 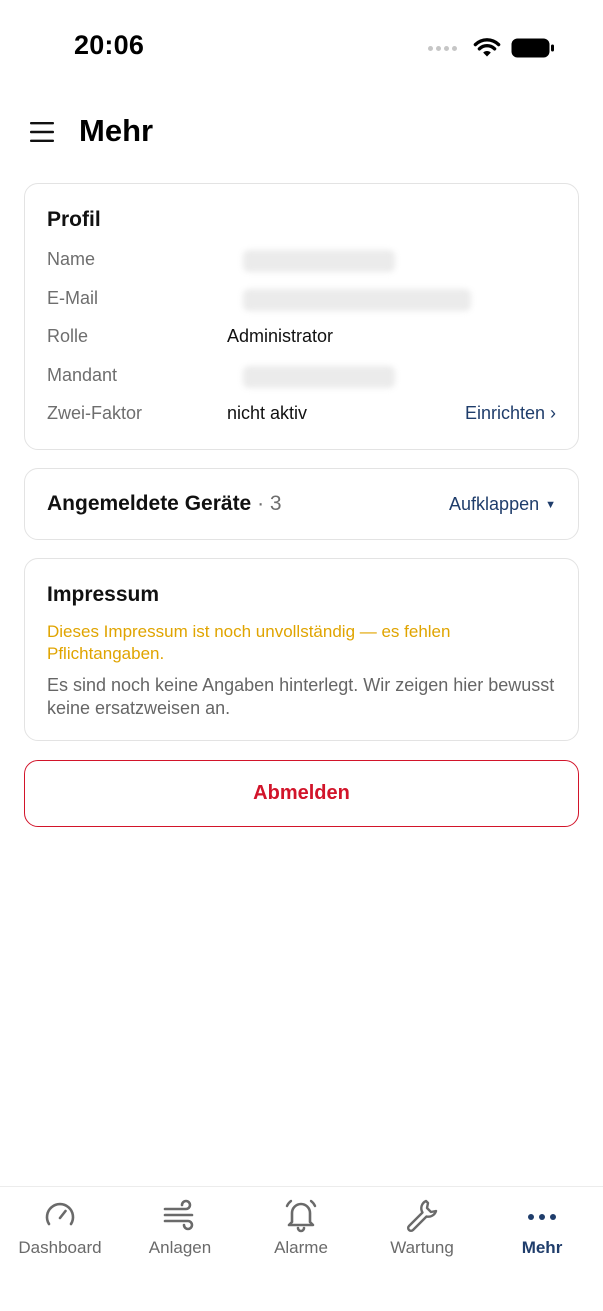 I want to click on profile-row-two-factor: Zwei-Faktor nicht aktiv Einrichten ›, so click(x=301, y=415).